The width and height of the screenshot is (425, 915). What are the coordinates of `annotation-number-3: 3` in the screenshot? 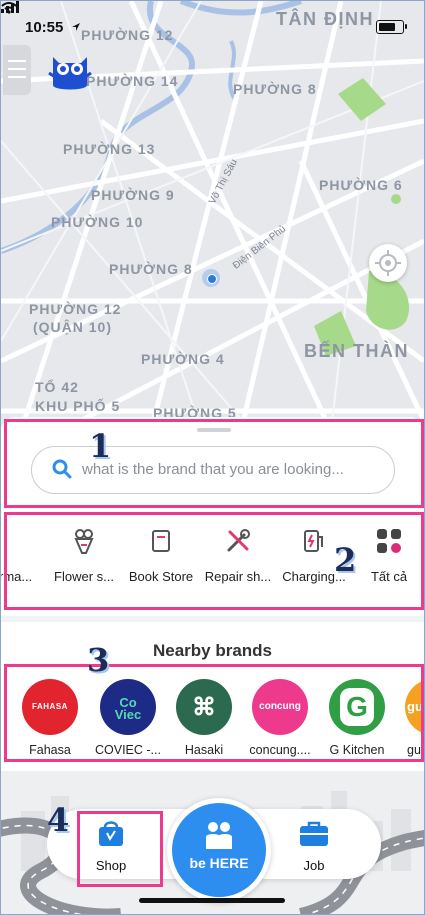 It's located at (98, 660).